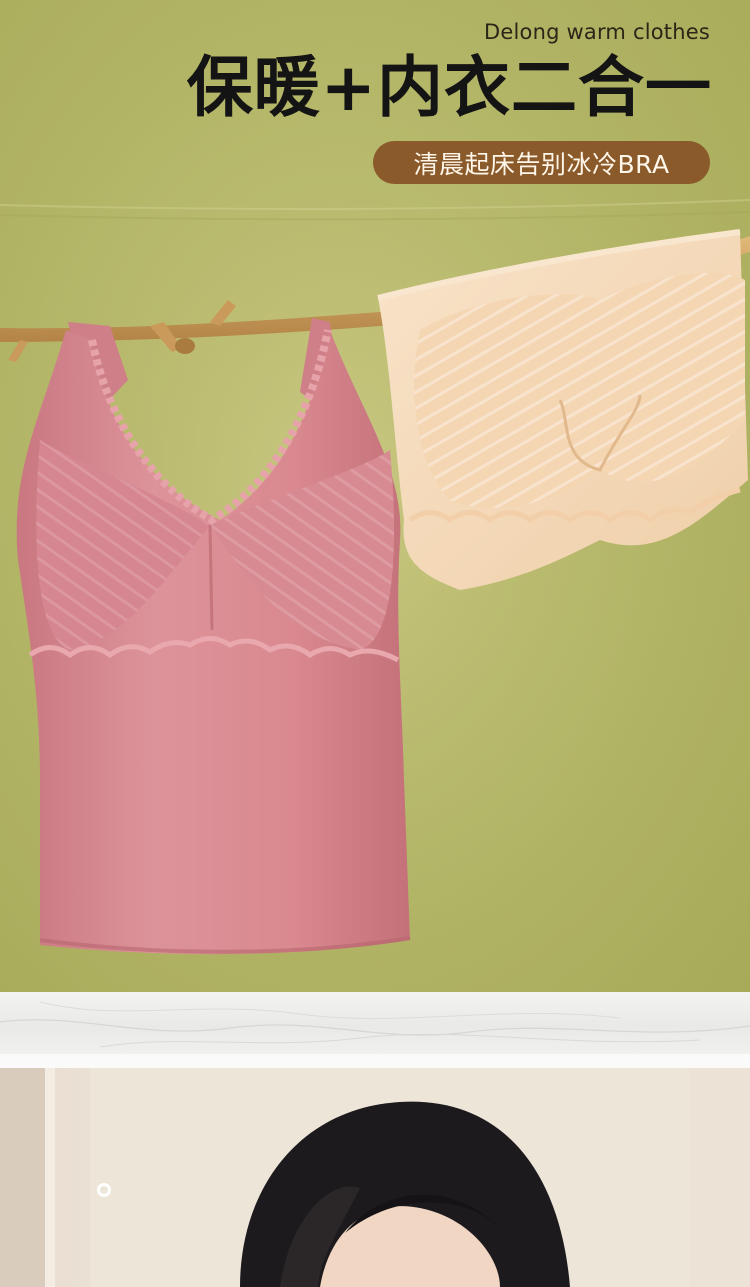 The image size is (750, 1287). Describe the element at coordinates (104, 1190) in the screenshot. I see `ring-icon` at that location.